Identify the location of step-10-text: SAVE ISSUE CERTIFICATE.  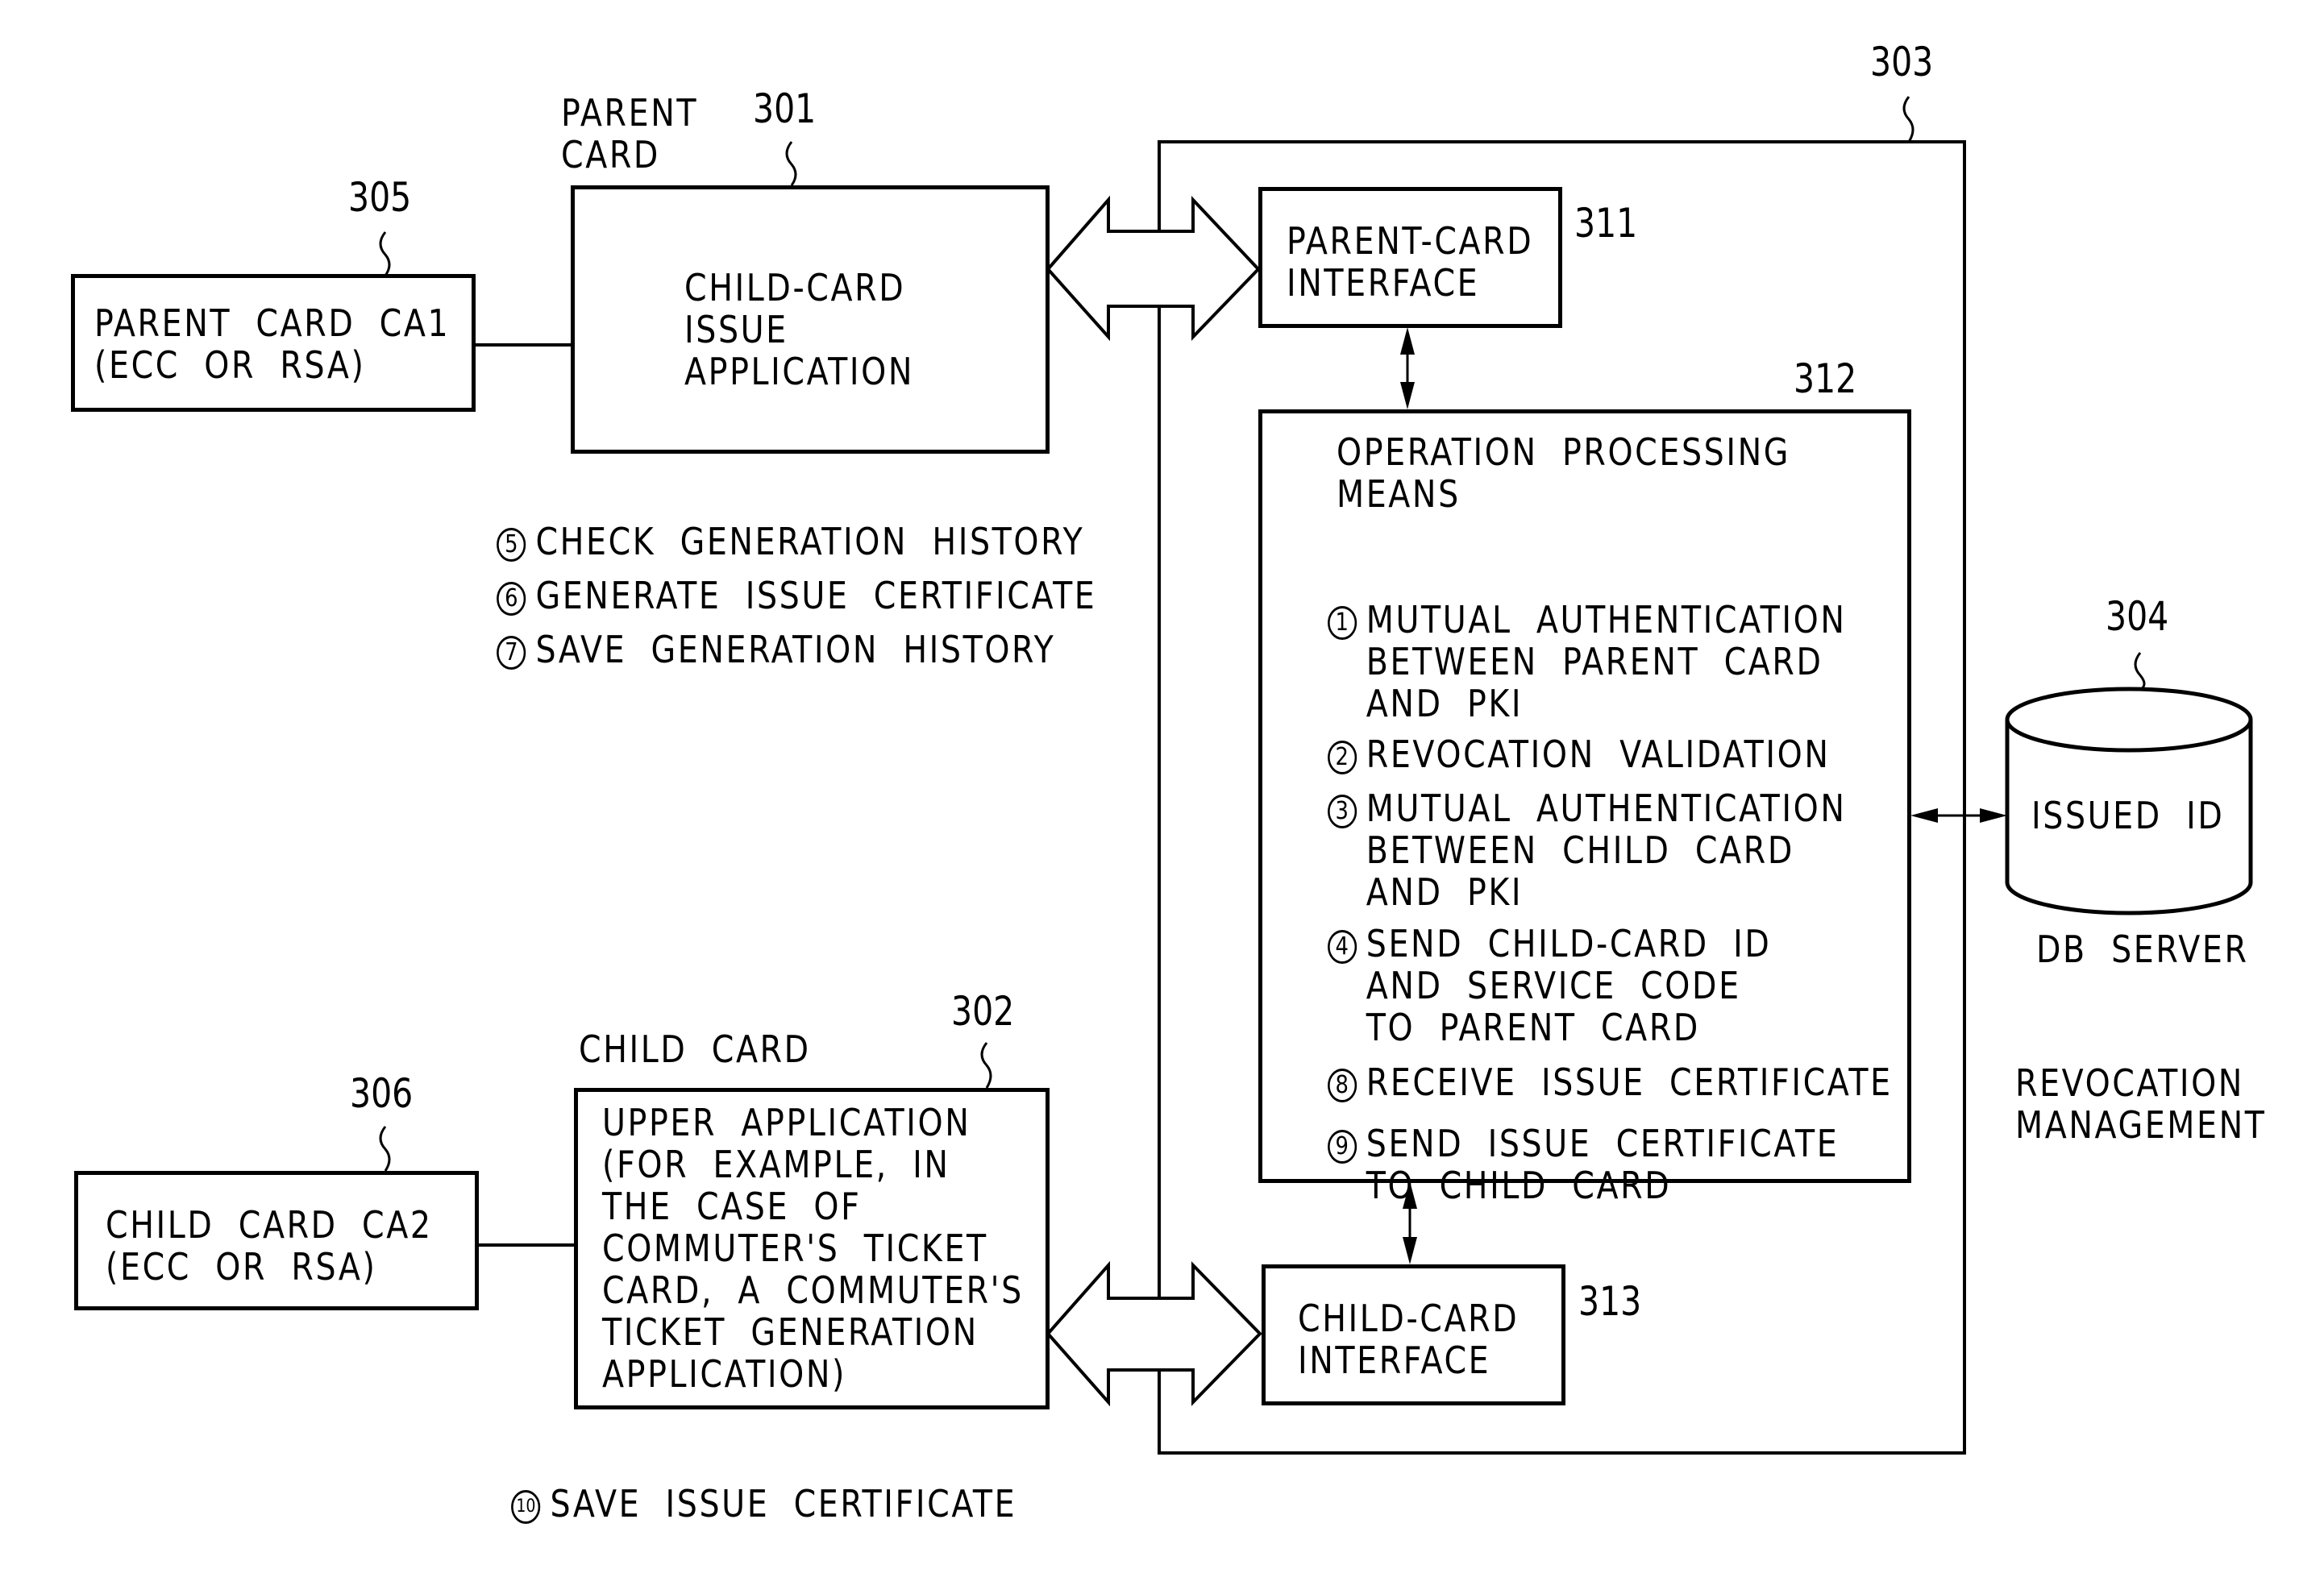
(783, 1503).